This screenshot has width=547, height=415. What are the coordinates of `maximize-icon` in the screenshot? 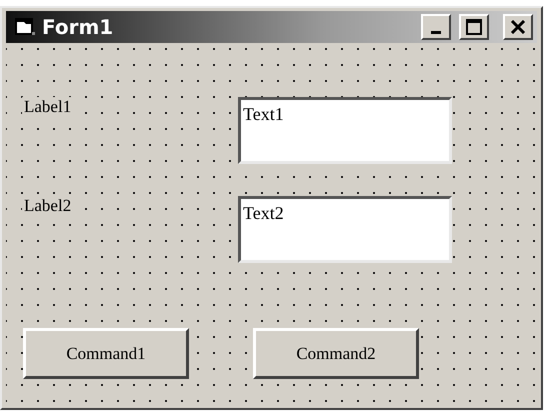 It's located at (474, 27).